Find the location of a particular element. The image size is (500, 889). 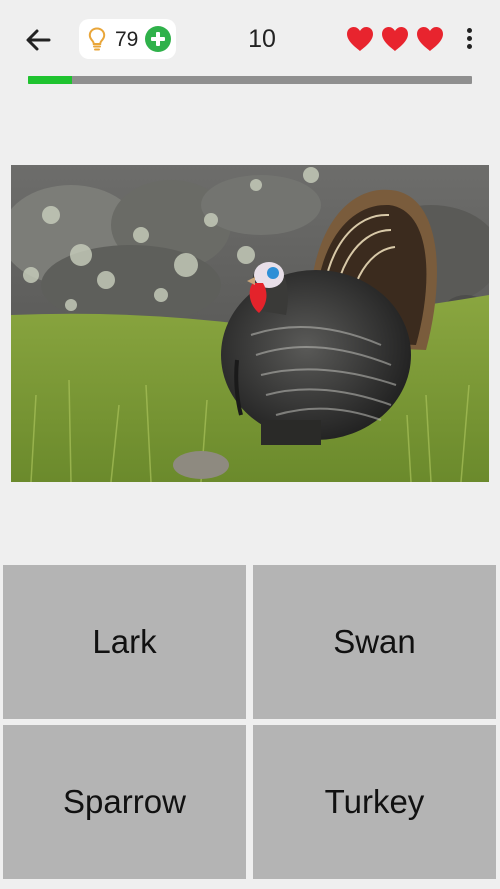

hints-counter: 79 is located at coordinates (127, 39).